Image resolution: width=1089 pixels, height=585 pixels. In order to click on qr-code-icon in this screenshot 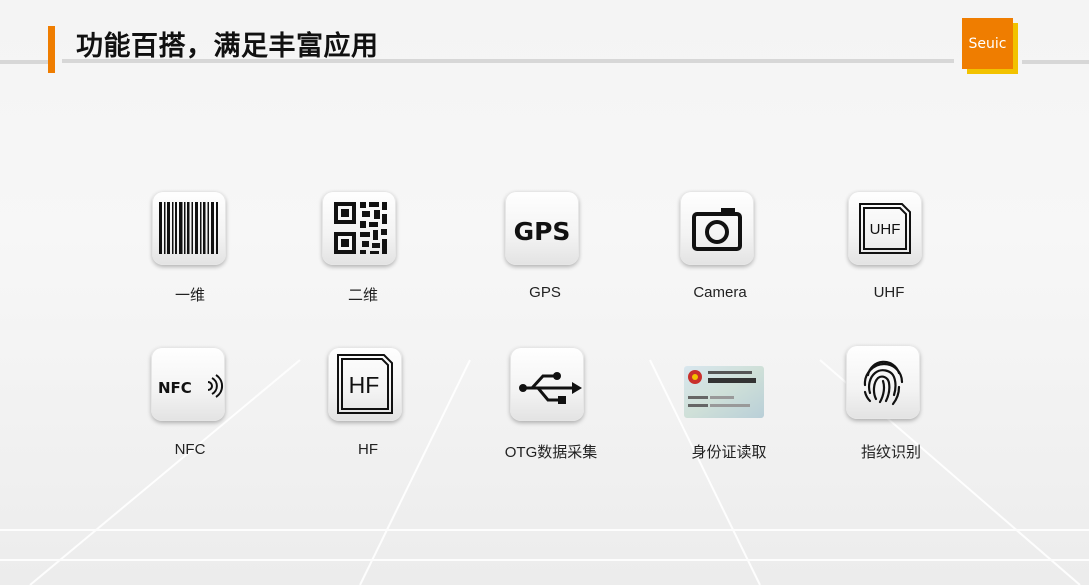, I will do `click(360, 228)`.